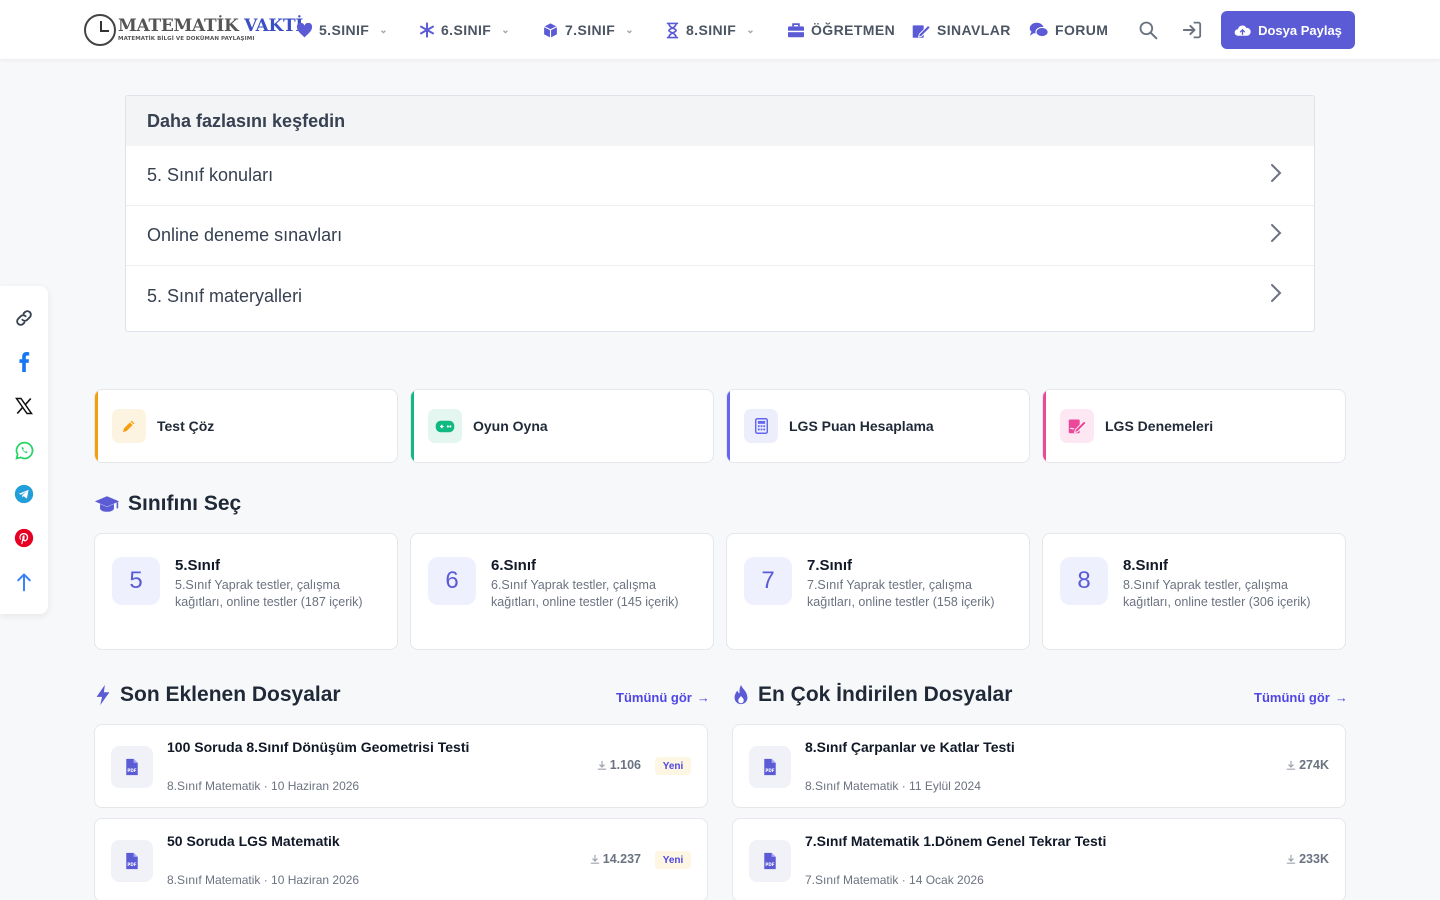 The image size is (1440, 900). Describe the element at coordinates (1288, 30) in the screenshot. I see `share-file-button: Dosya Paylaş` at that location.